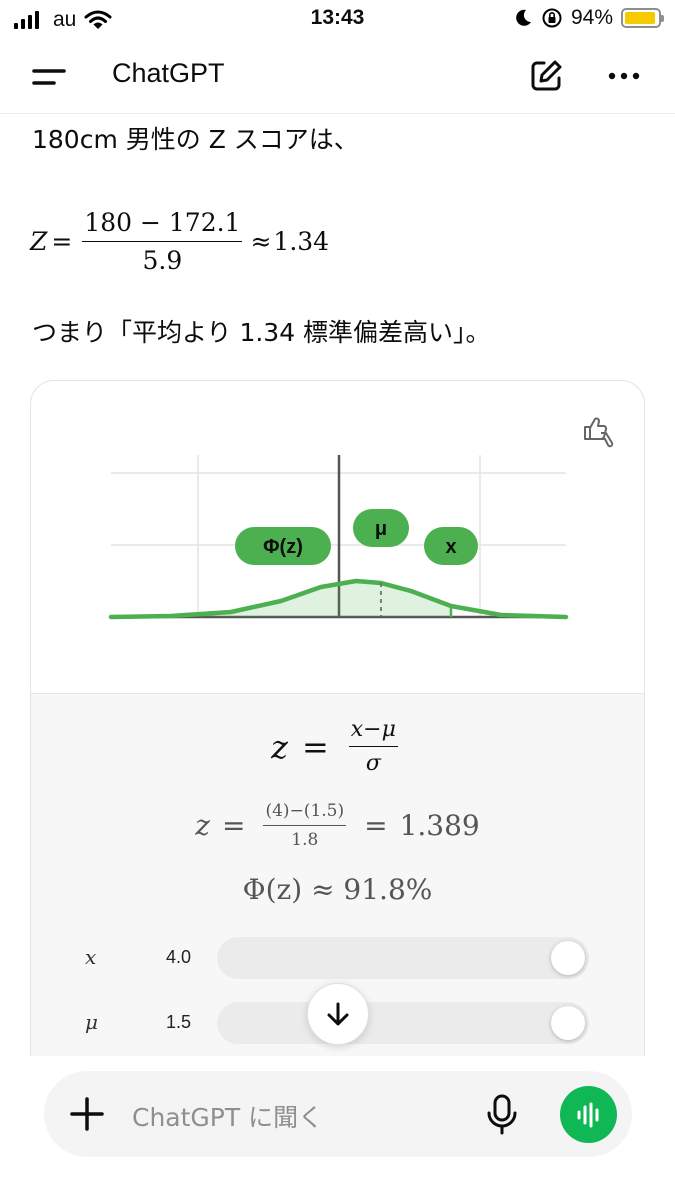  I want to click on status-bar: au 13:43 94%, so click(337, 20).